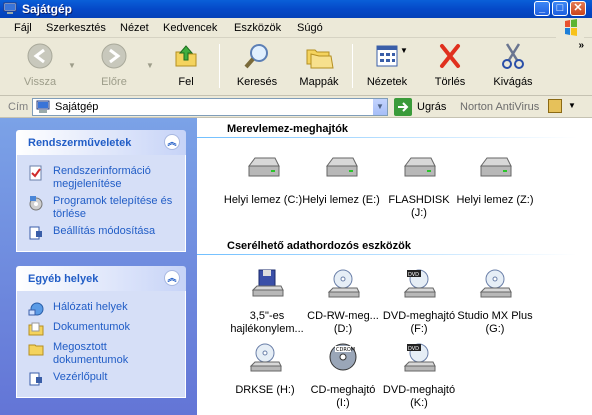 The height and width of the screenshot is (415, 592). I want to click on add-remove-programs-icon, so click(36, 203).